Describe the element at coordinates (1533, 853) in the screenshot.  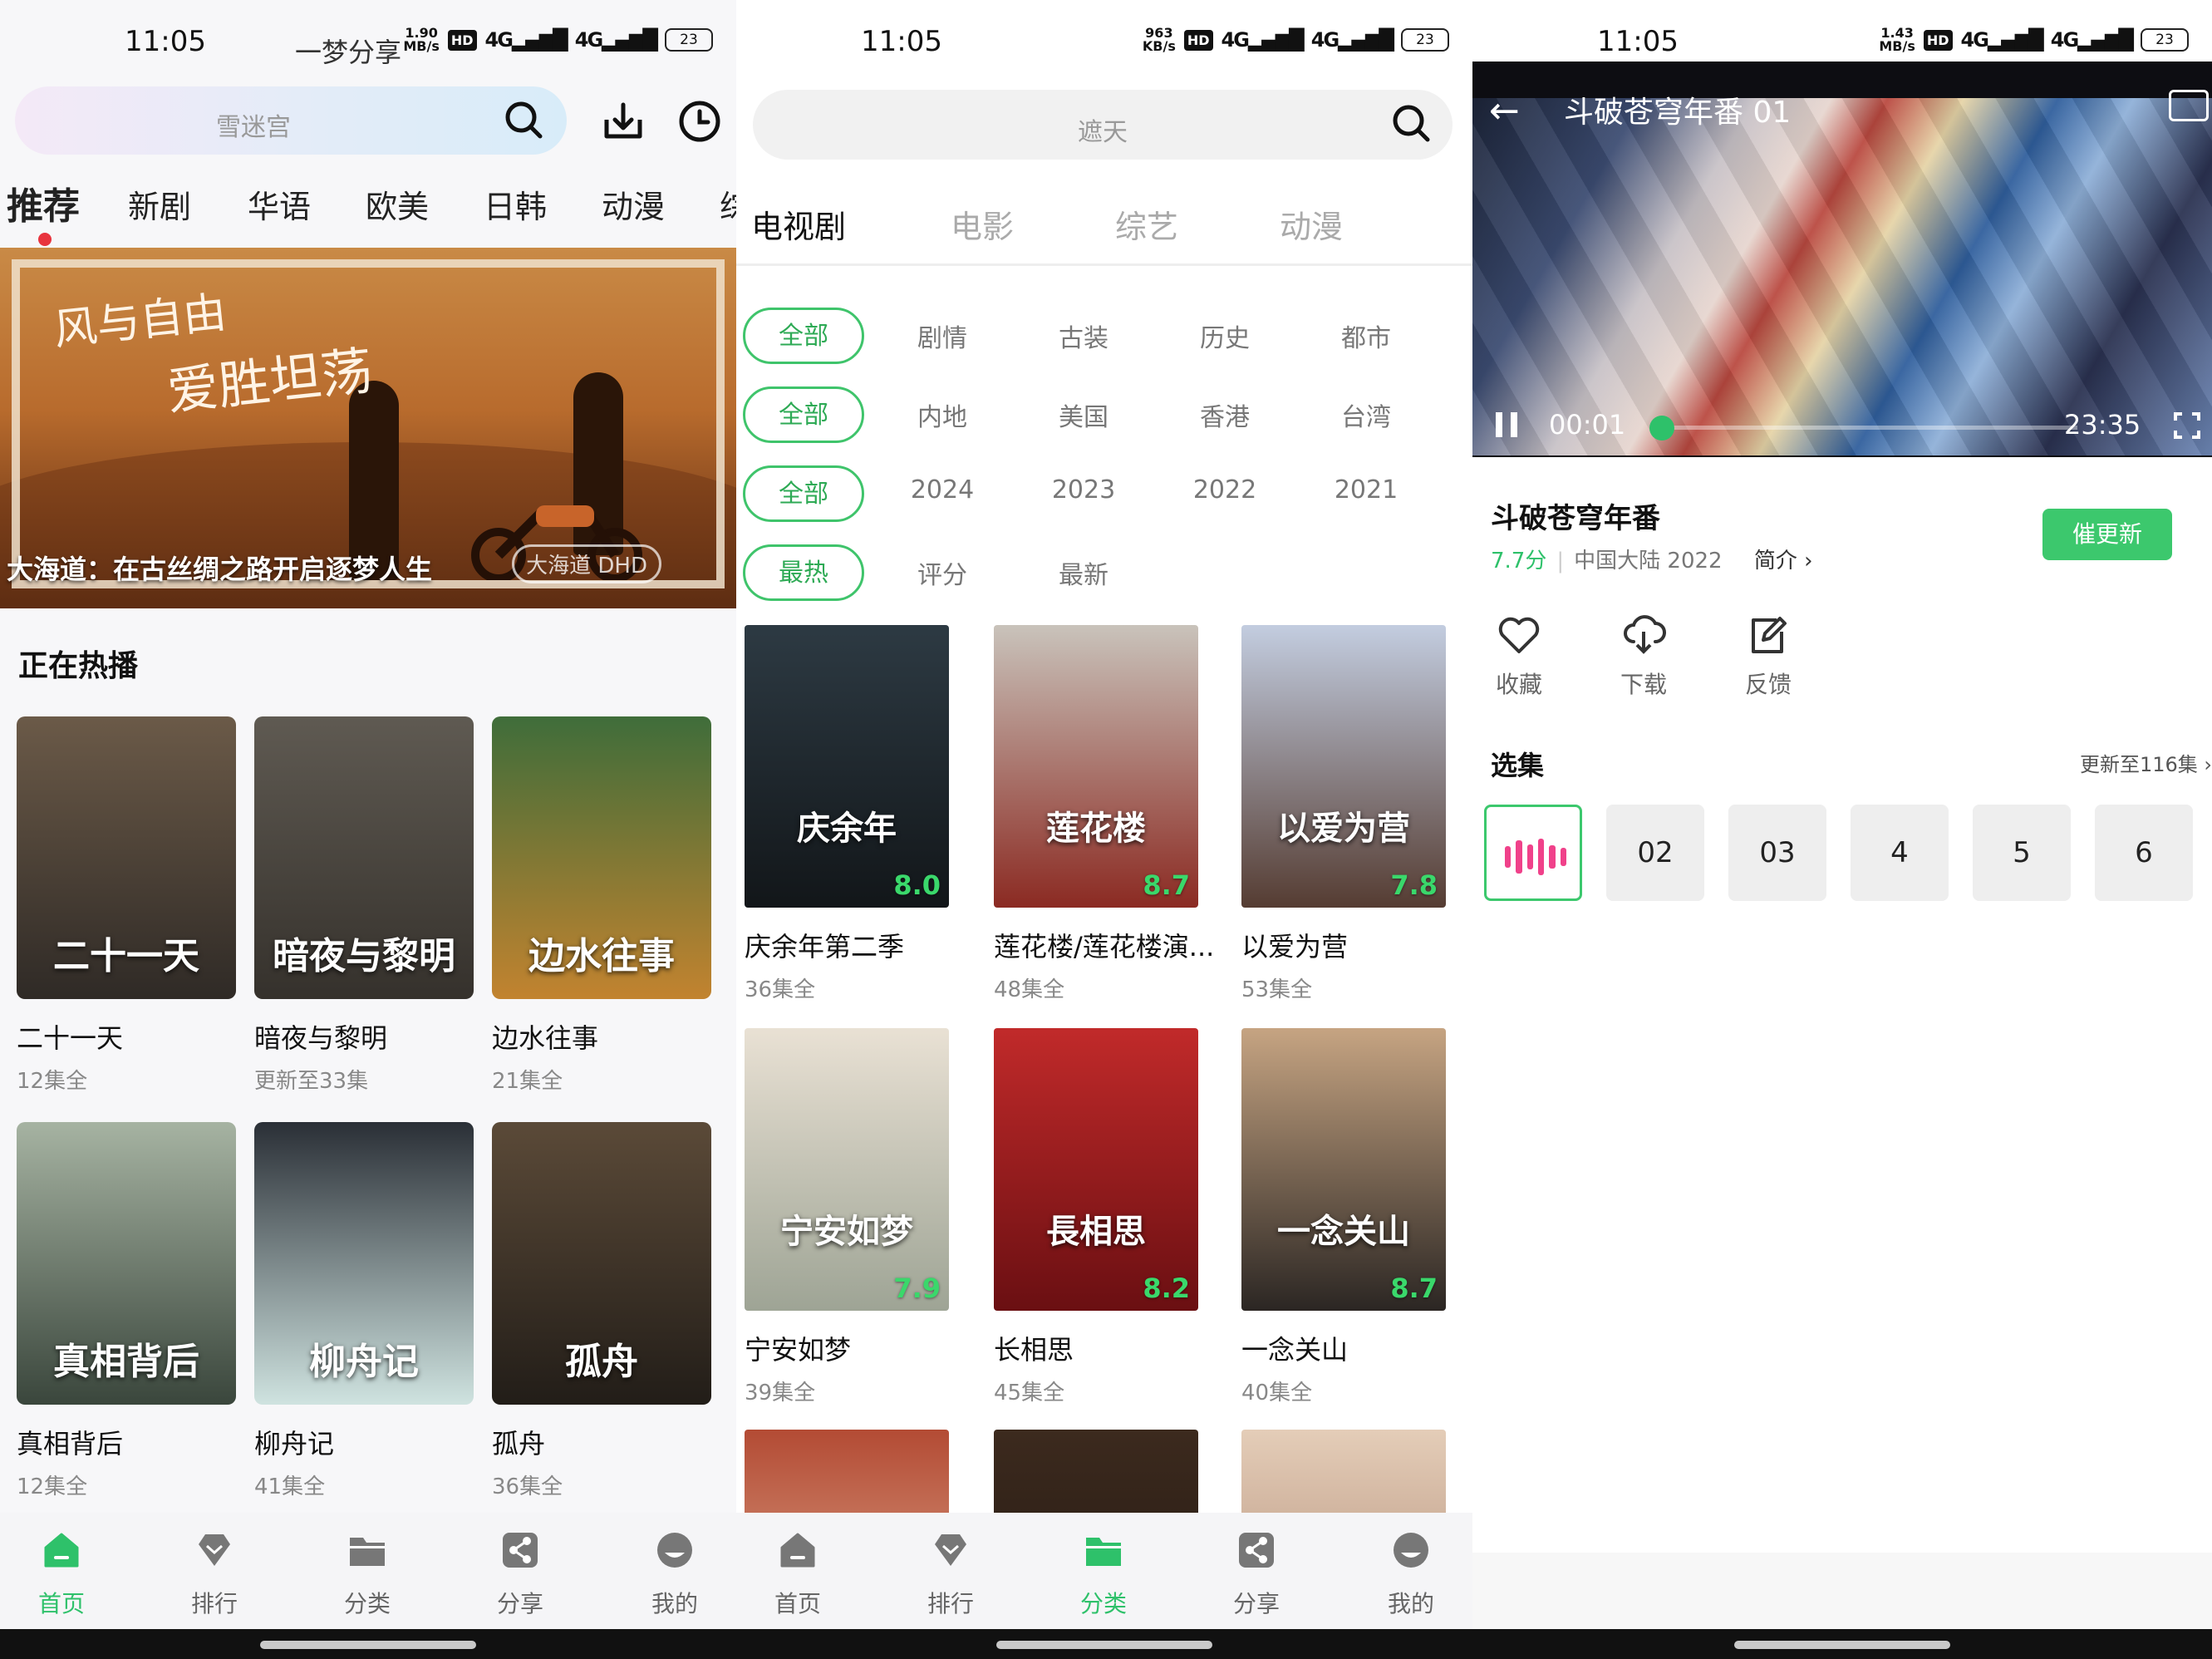
I see `episode-current` at that location.